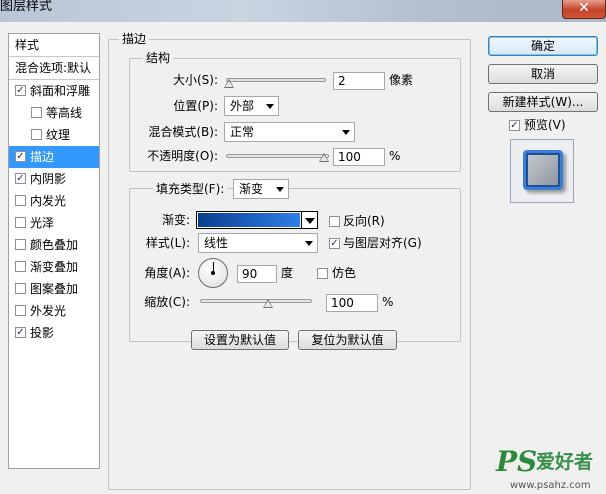 The image size is (606, 494). I want to click on style-item-label: 投影, so click(42, 333).